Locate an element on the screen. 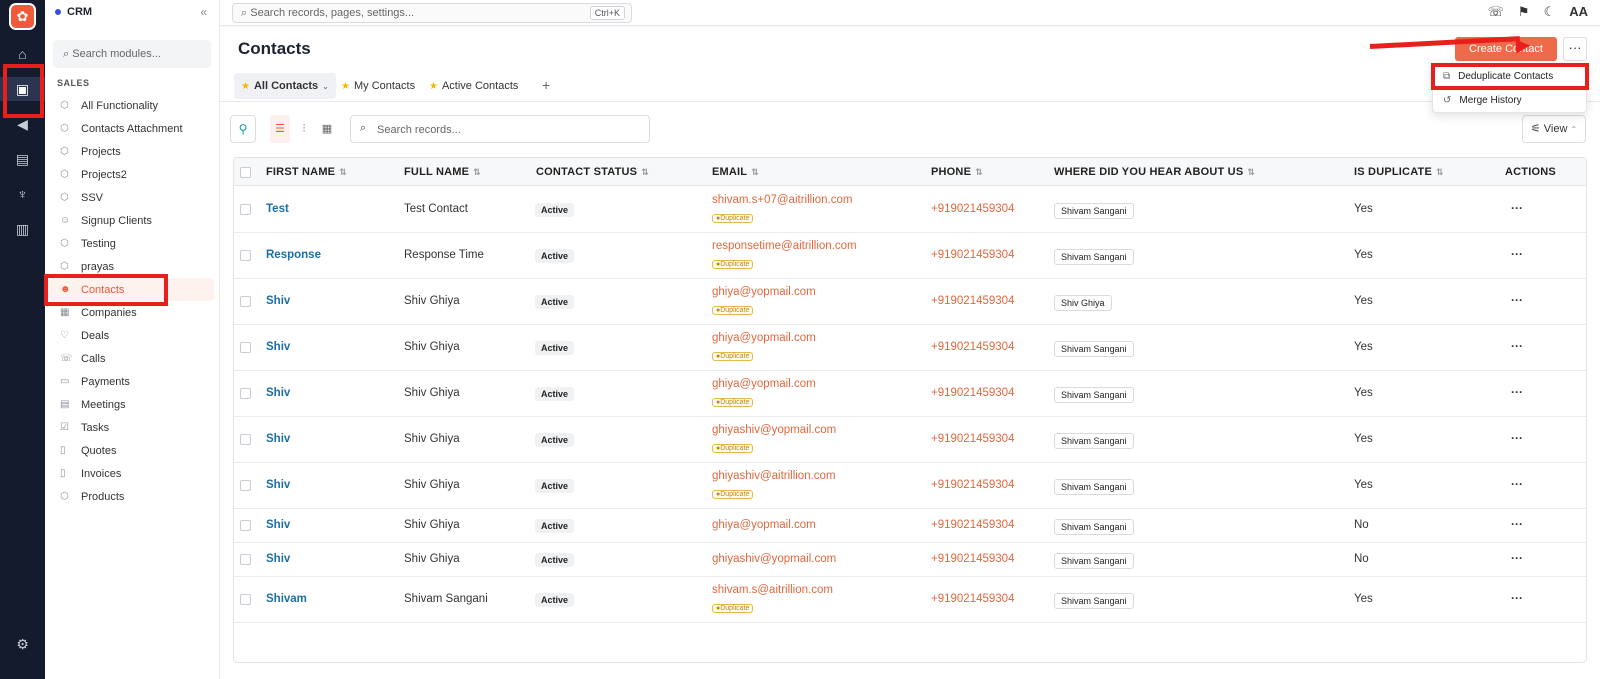  rocket-icon: ♆ is located at coordinates (22, 194).